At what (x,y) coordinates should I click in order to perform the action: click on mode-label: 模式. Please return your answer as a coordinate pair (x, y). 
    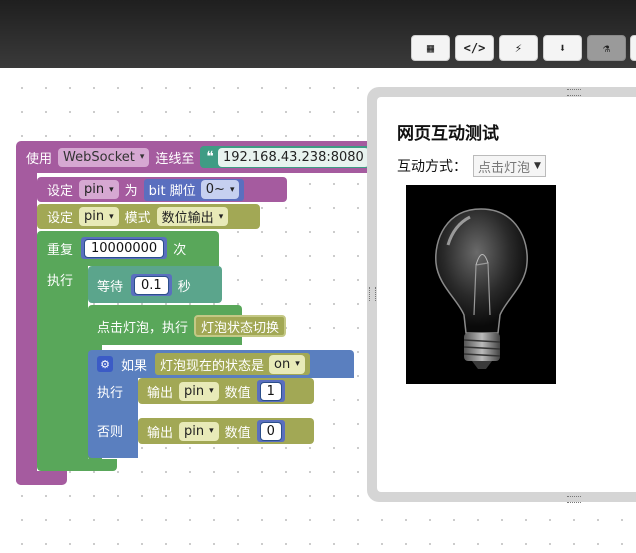
    Looking at the image, I should click on (137, 218).